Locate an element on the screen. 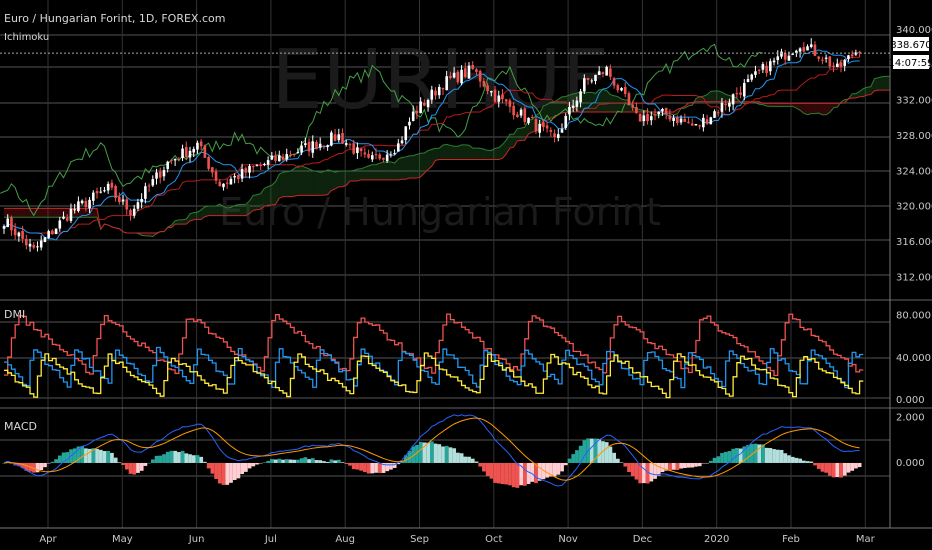 This screenshot has height=550, width=932. time-tick-label: Aug is located at coordinates (345, 539).